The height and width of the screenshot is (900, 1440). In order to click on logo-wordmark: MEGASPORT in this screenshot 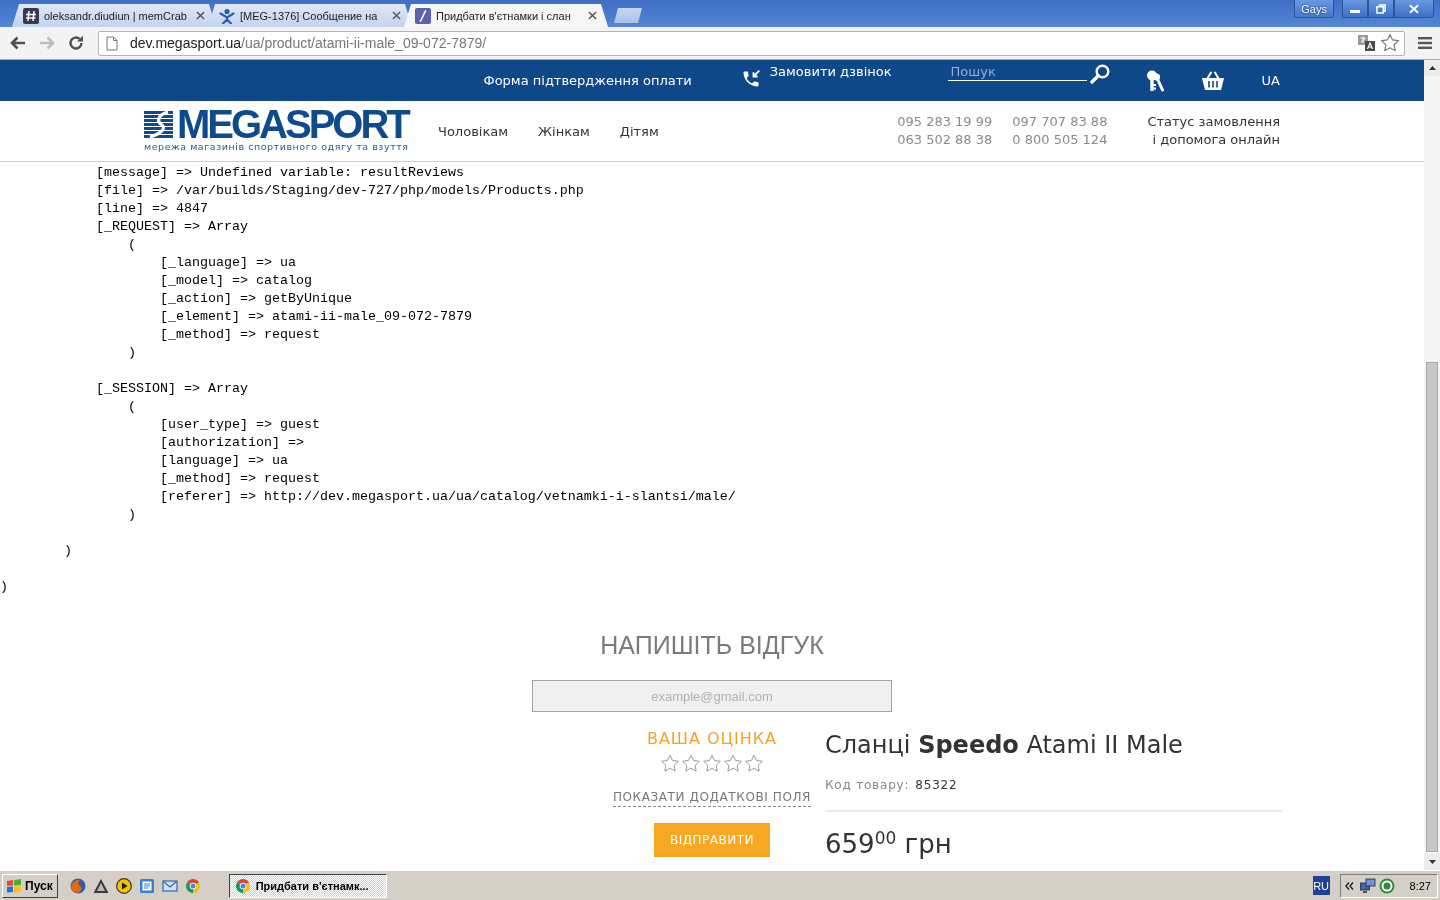, I will do `click(292, 124)`.